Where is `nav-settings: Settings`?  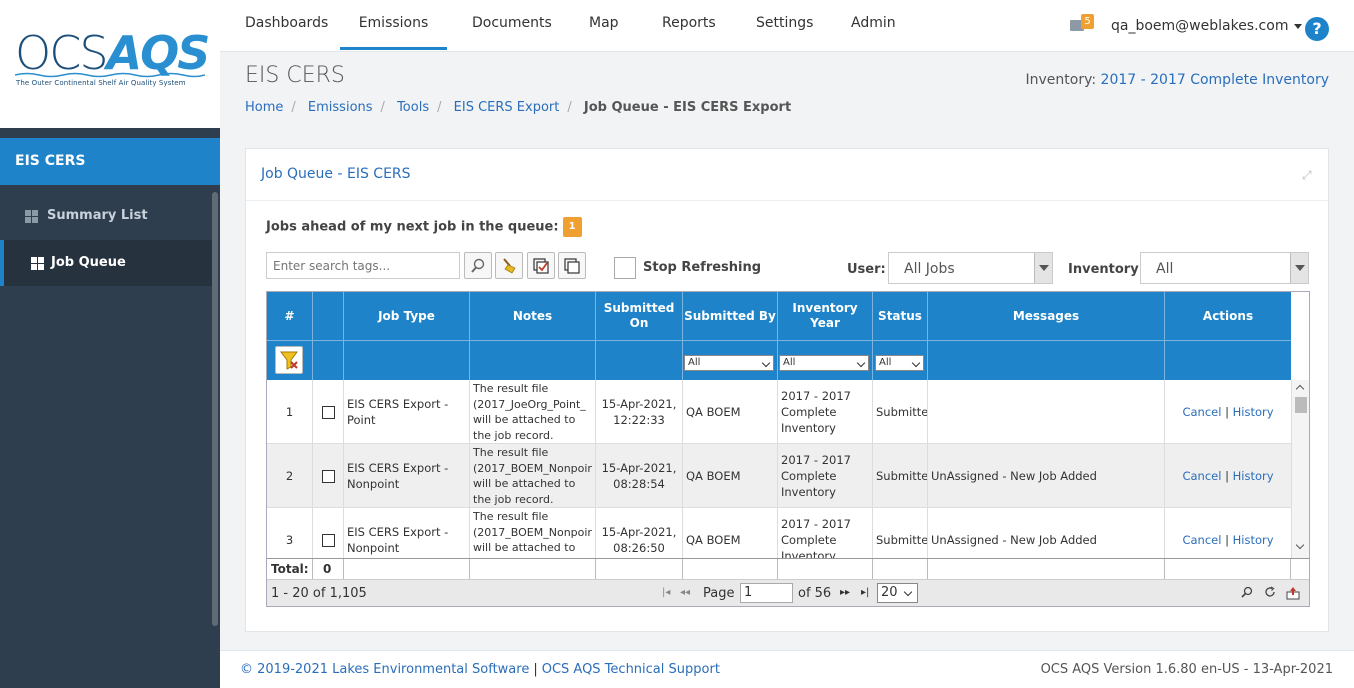 nav-settings: Settings is located at coordinates (784, 25).